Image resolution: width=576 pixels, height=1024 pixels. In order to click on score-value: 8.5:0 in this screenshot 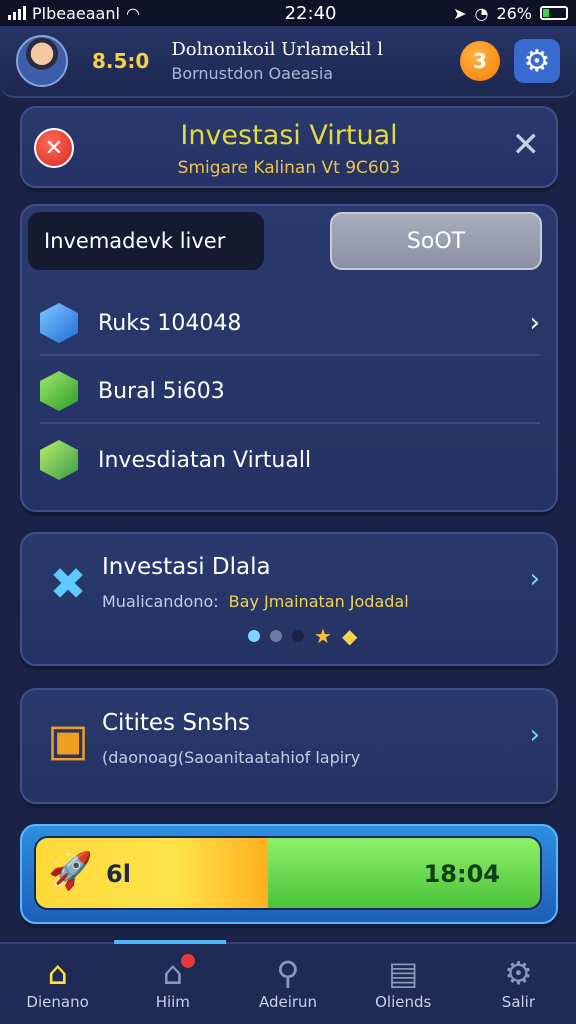, I will do `click(121, 61)`.